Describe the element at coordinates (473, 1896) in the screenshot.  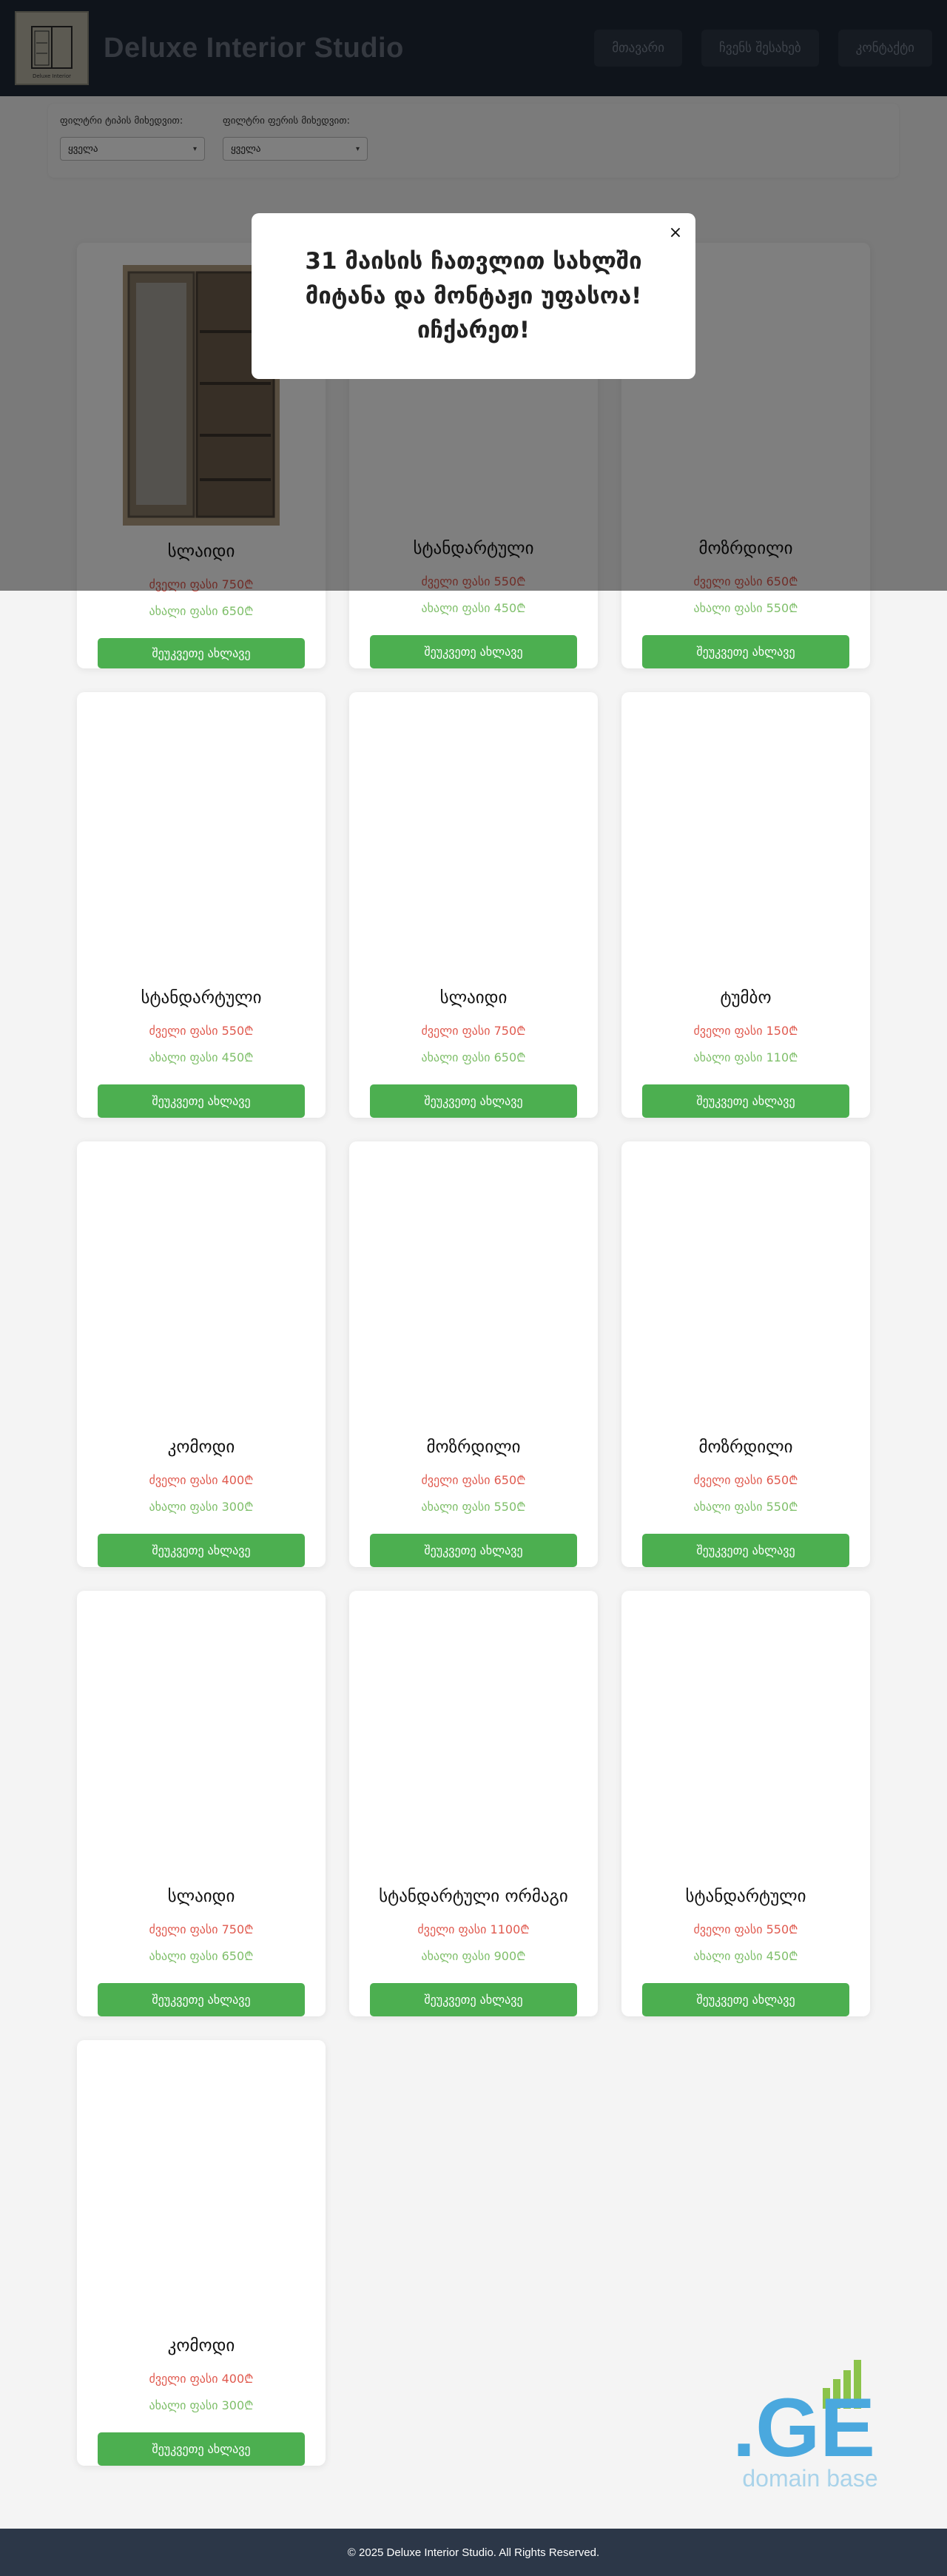
I see `product-title: სტანდარტული ორმაგი` at that location.